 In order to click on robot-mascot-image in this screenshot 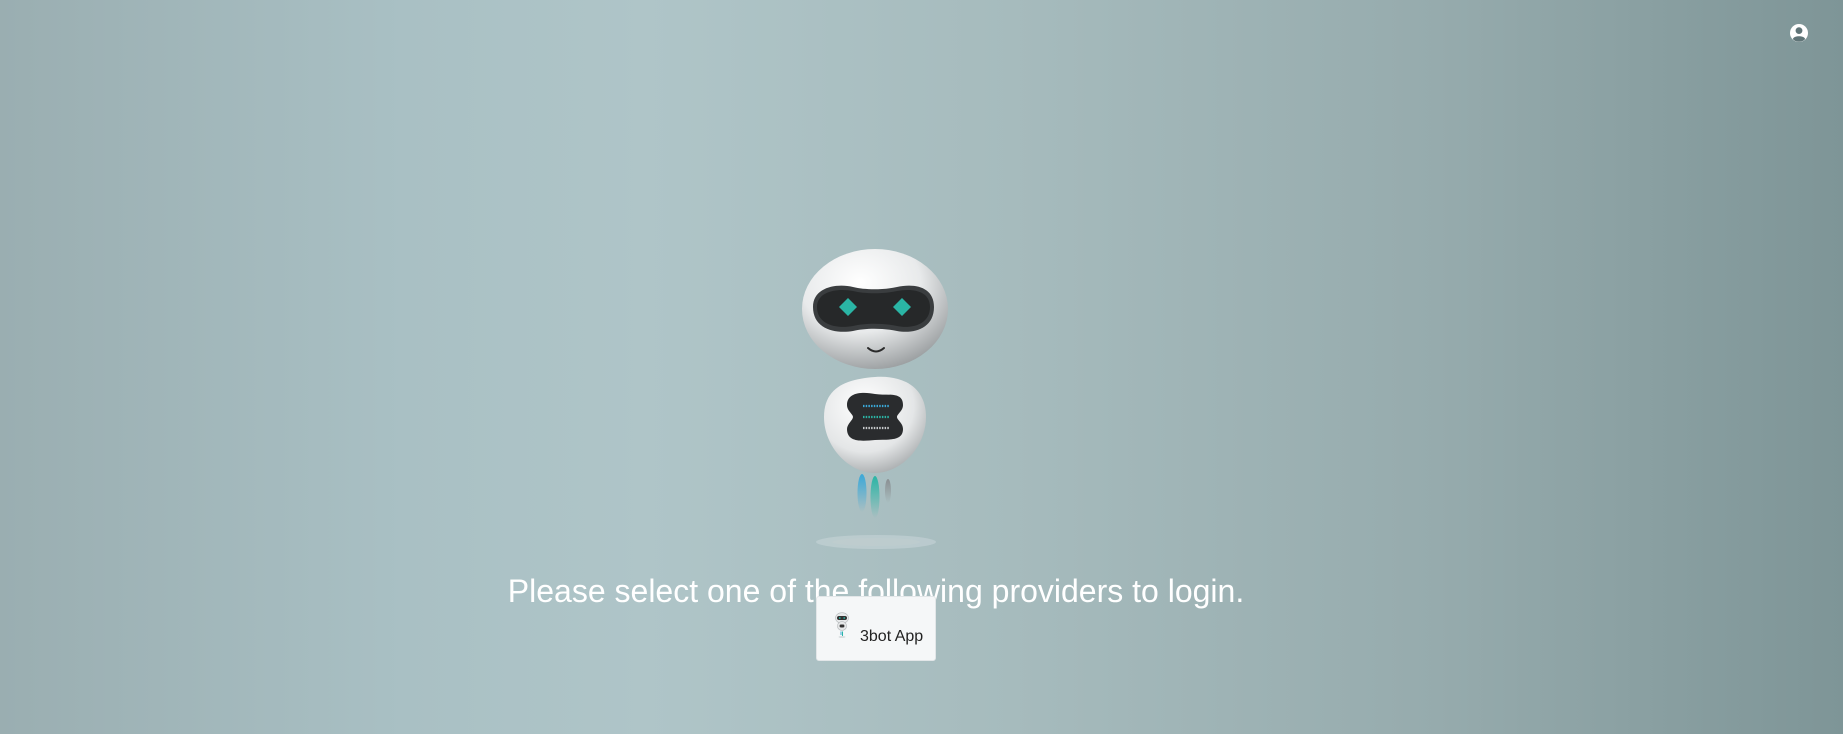, I will do `click(873, 400)`.